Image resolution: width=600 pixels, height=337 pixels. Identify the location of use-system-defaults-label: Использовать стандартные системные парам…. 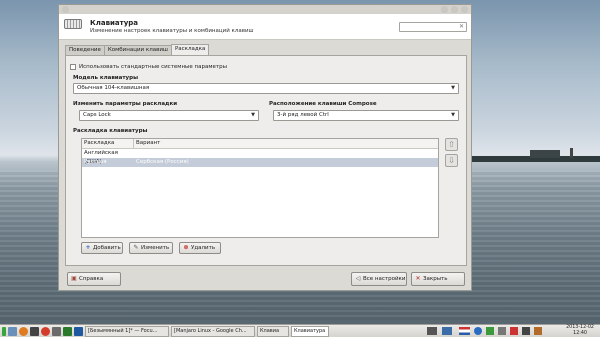
(153, 67).